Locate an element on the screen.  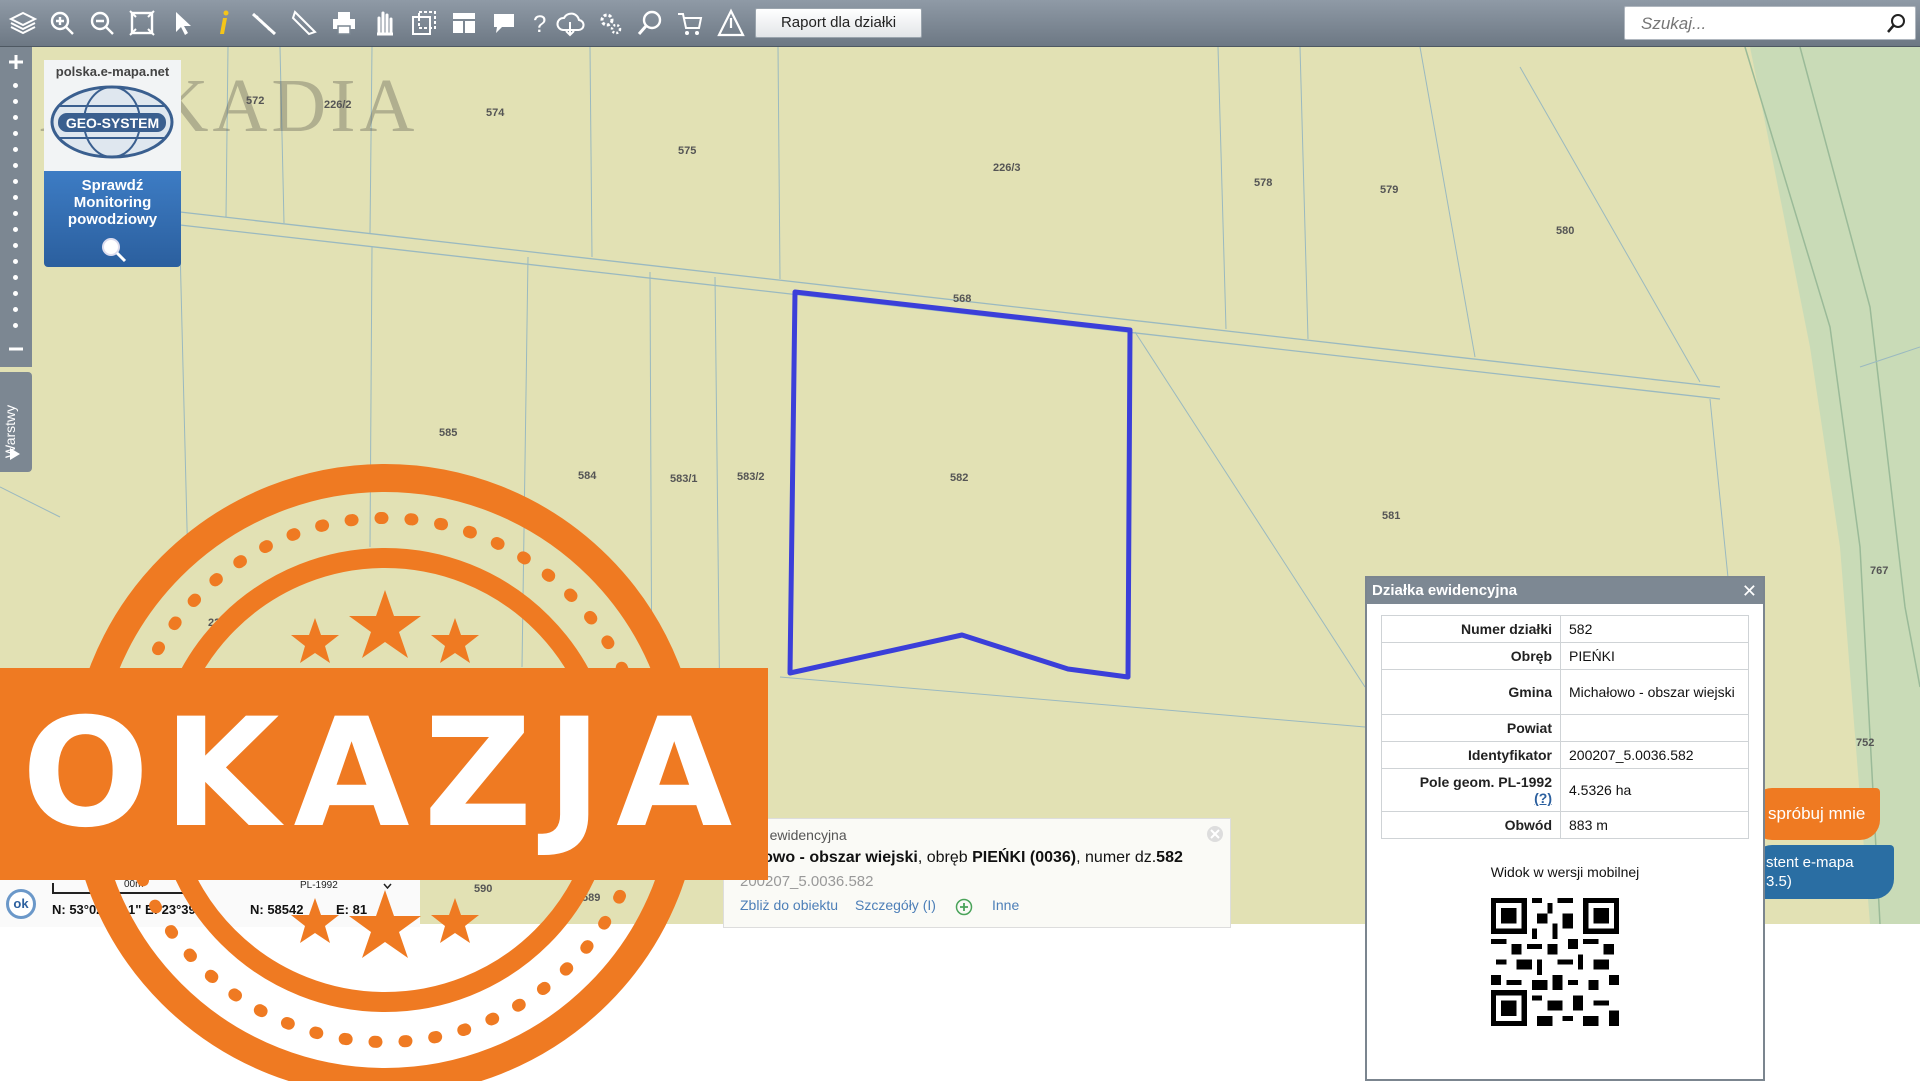
area-help-link: (?) is located at coordinates (1471, 798).